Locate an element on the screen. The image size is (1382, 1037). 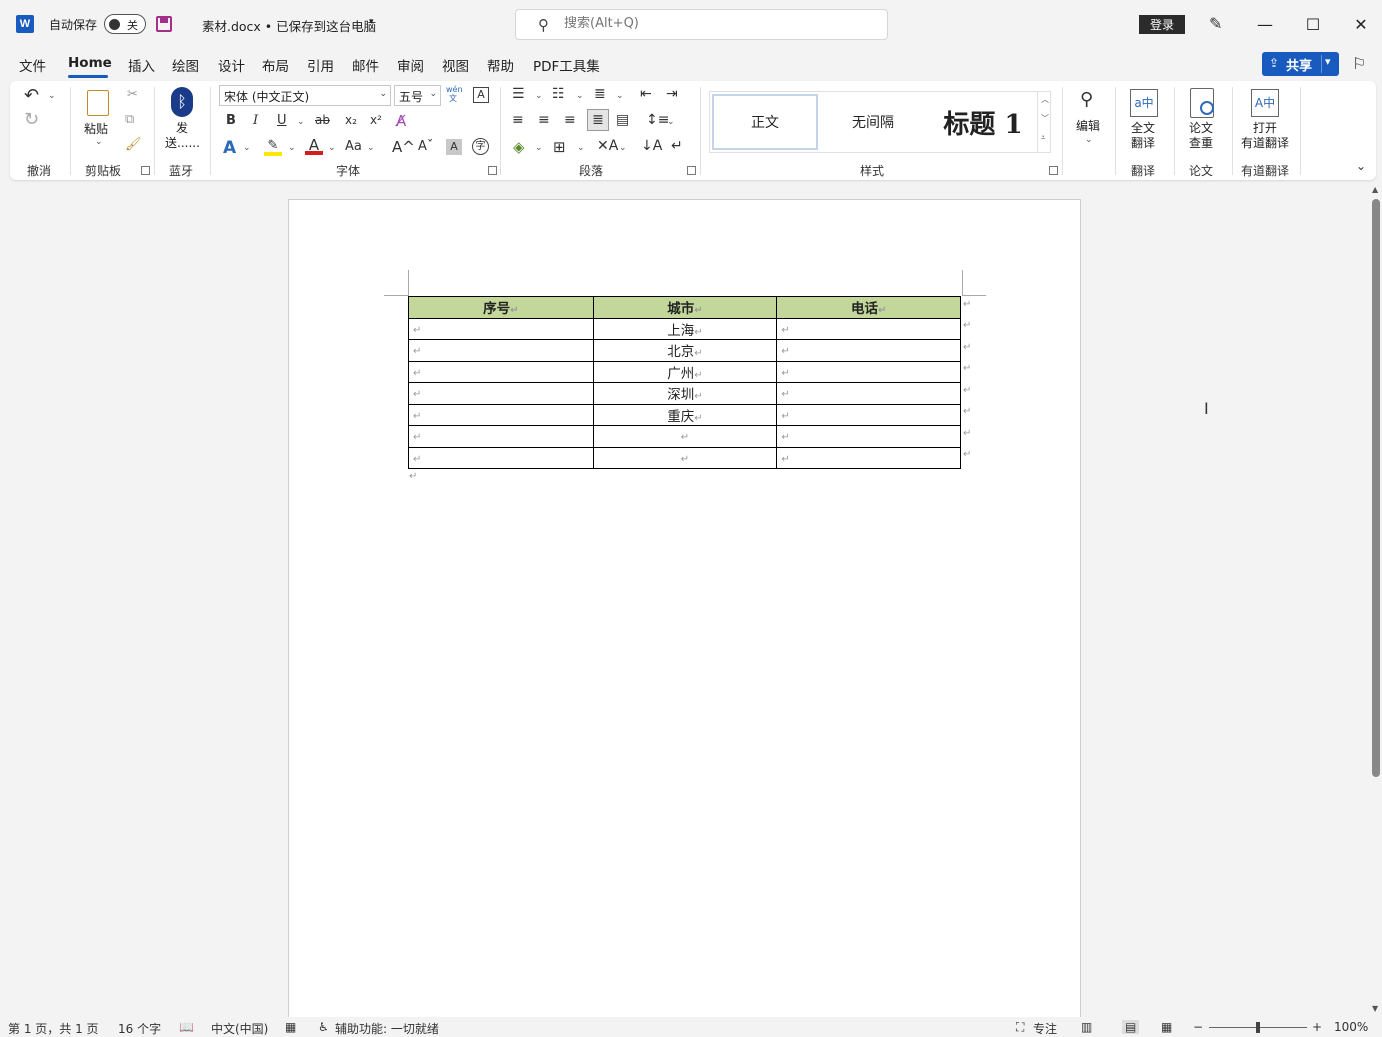
search-box: ⚲ is located at coordinates (701, 24).